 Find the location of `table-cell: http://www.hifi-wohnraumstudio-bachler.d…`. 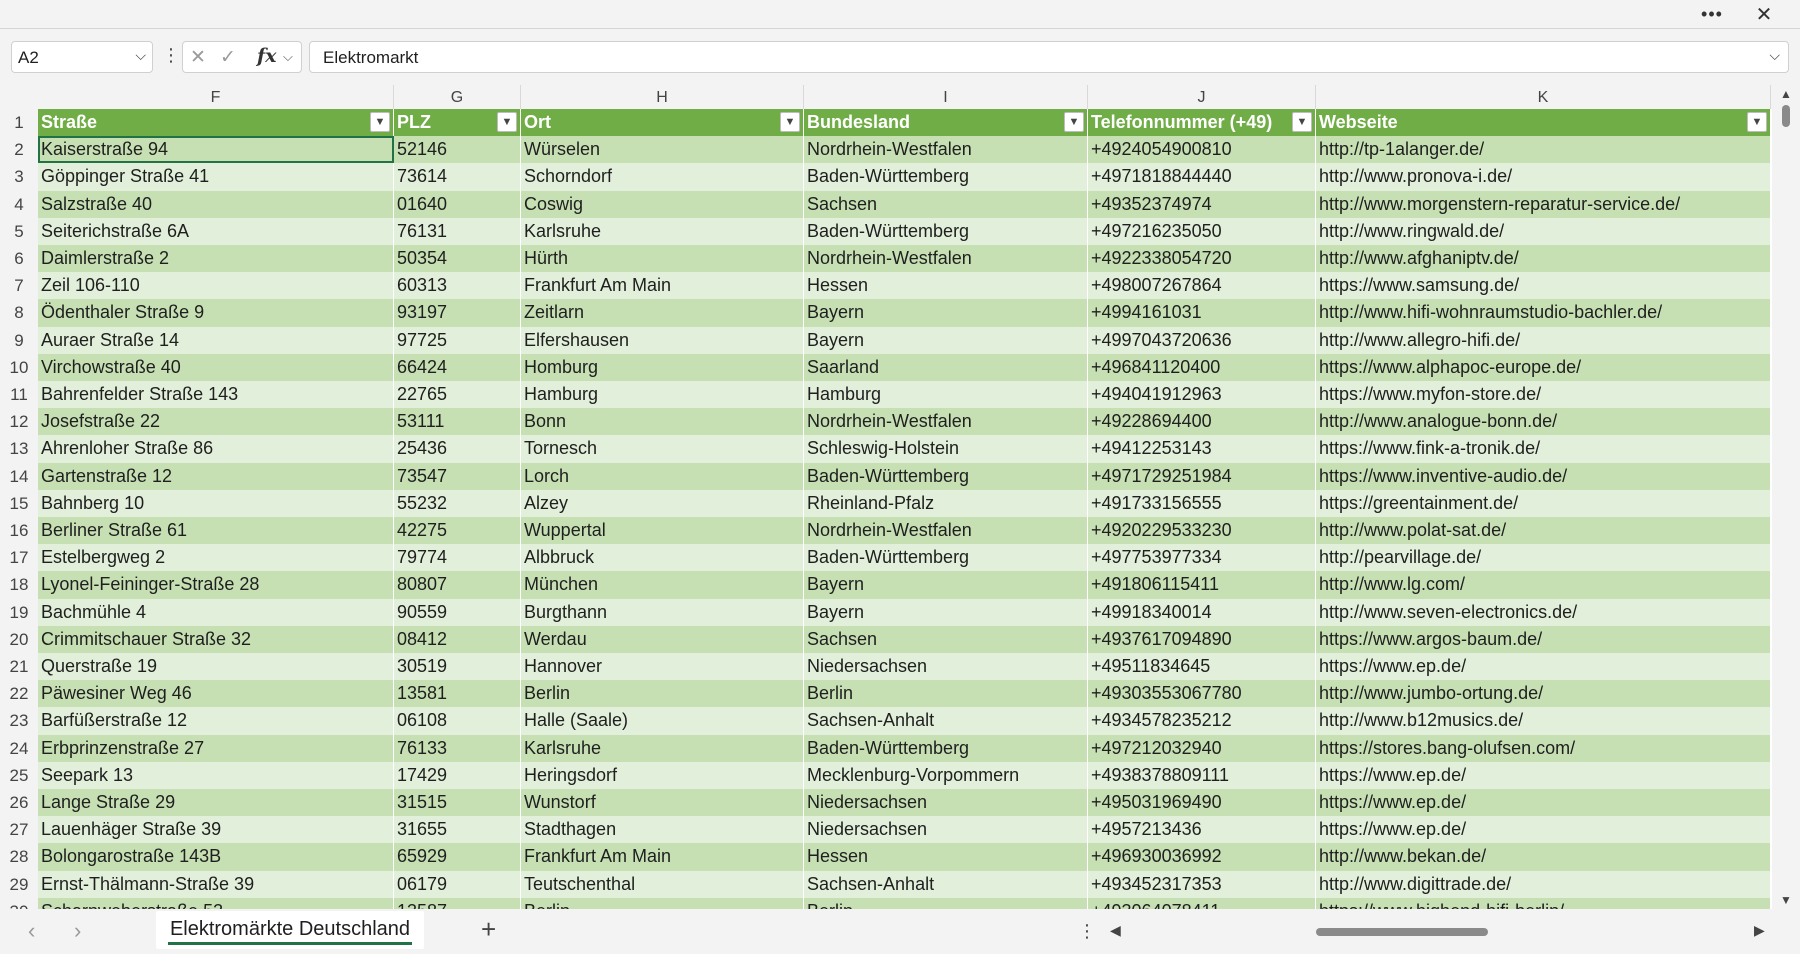

table-cell: http://www.hifi-wohnraumstudio-bachler.d… is located at coordinates (1543, 313).